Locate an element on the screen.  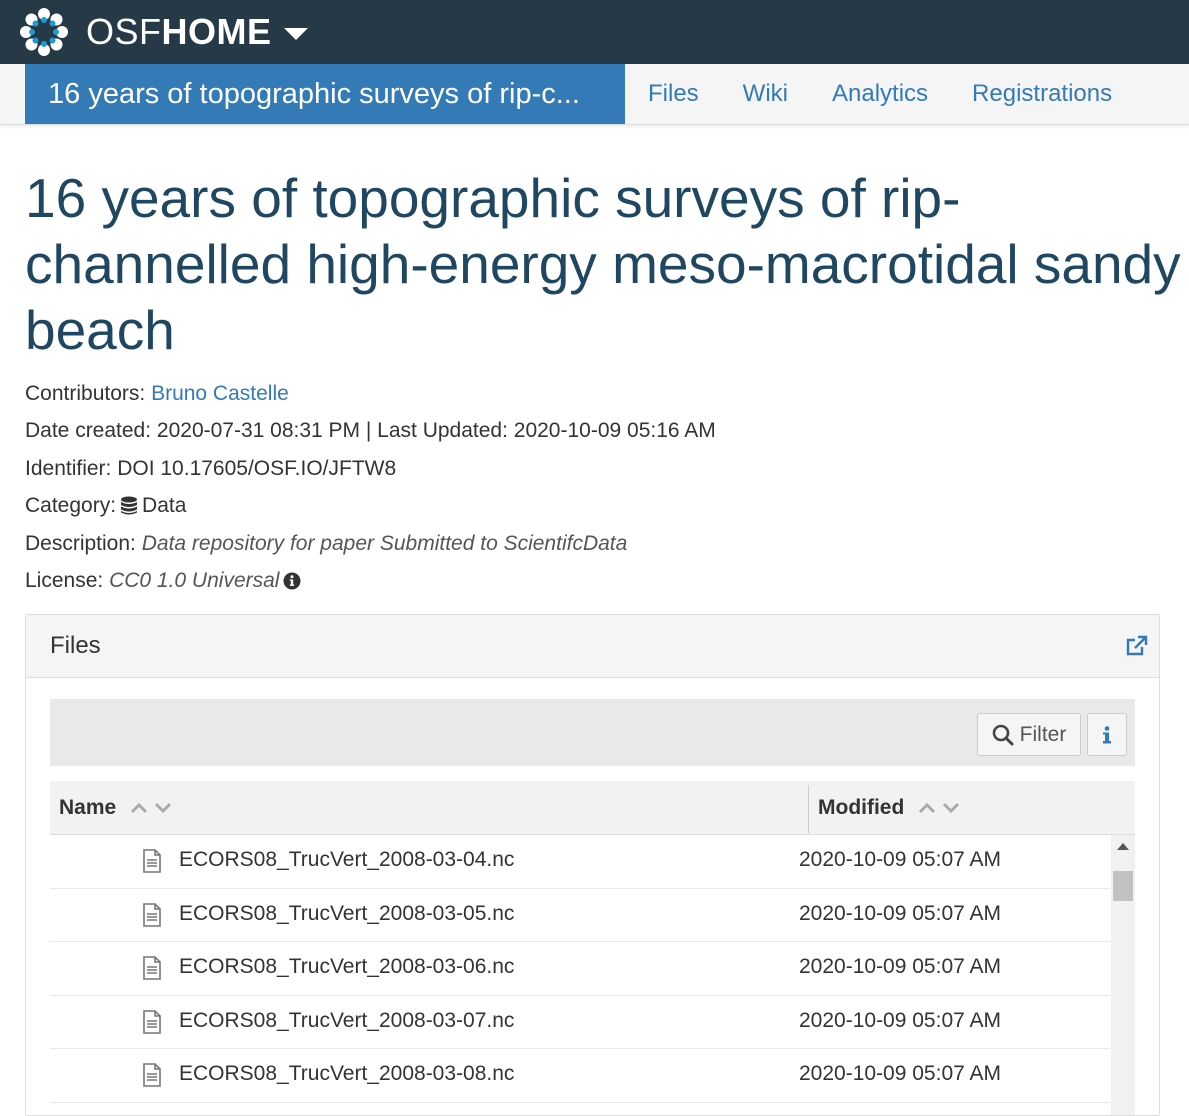
column-name: Name is located at coordinates (115, 807).